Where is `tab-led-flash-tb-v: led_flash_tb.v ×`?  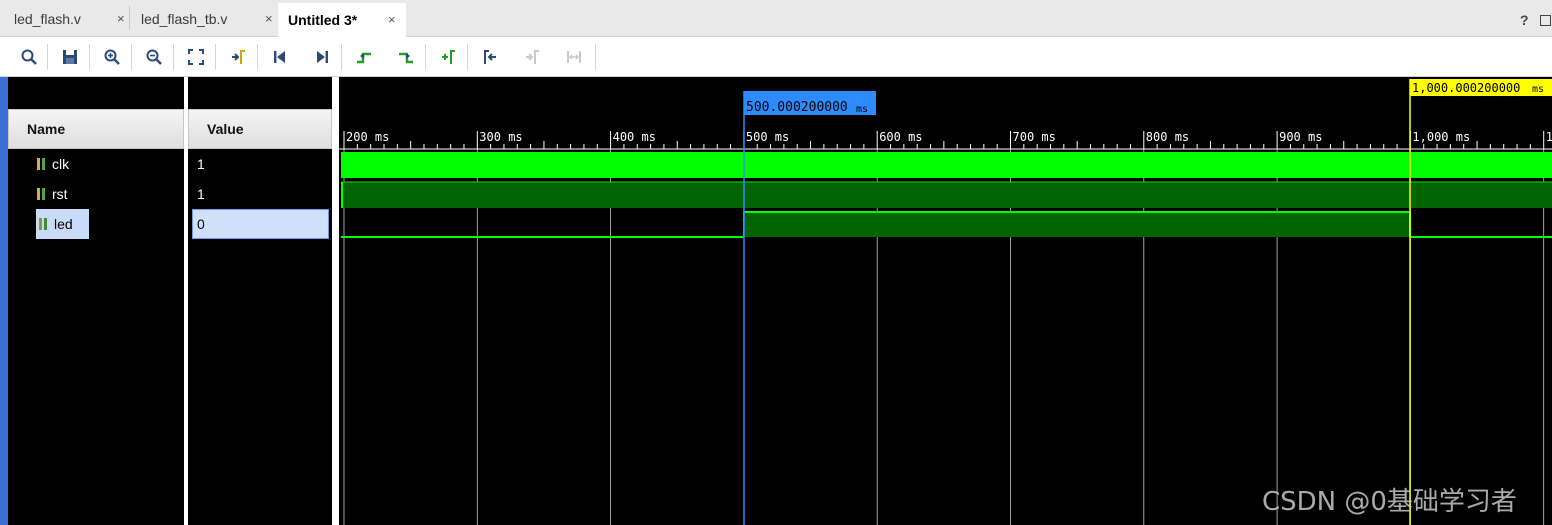 tab-led-flash-tb-v: led_flash_tb.v × is located at coordinates (202, 18).